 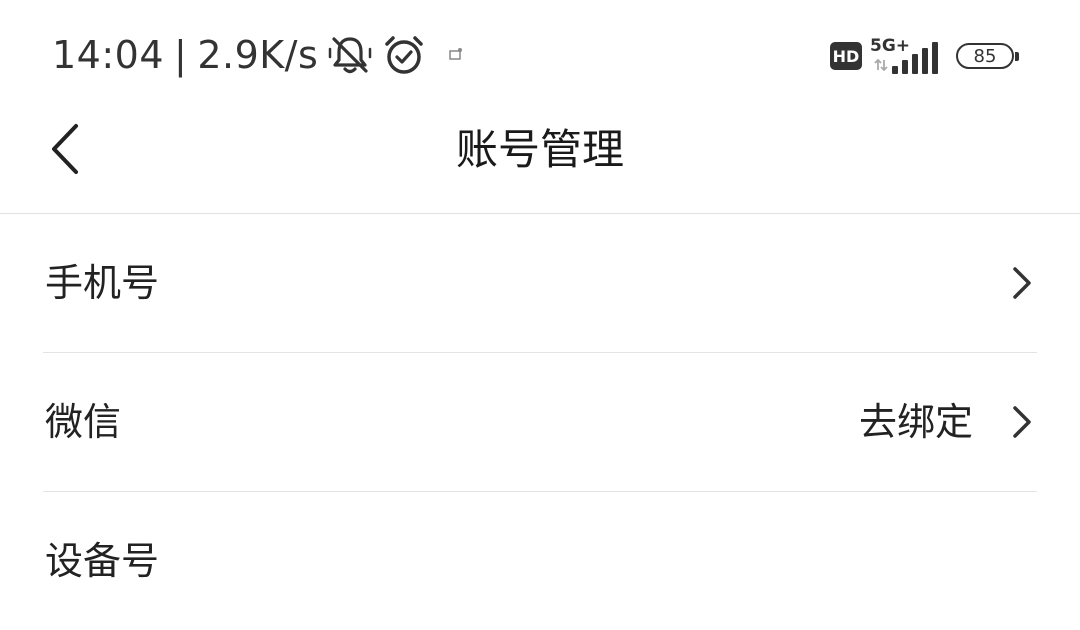 I want to click on status-right: HD 5G+ 85, so click(x=924, y=56).